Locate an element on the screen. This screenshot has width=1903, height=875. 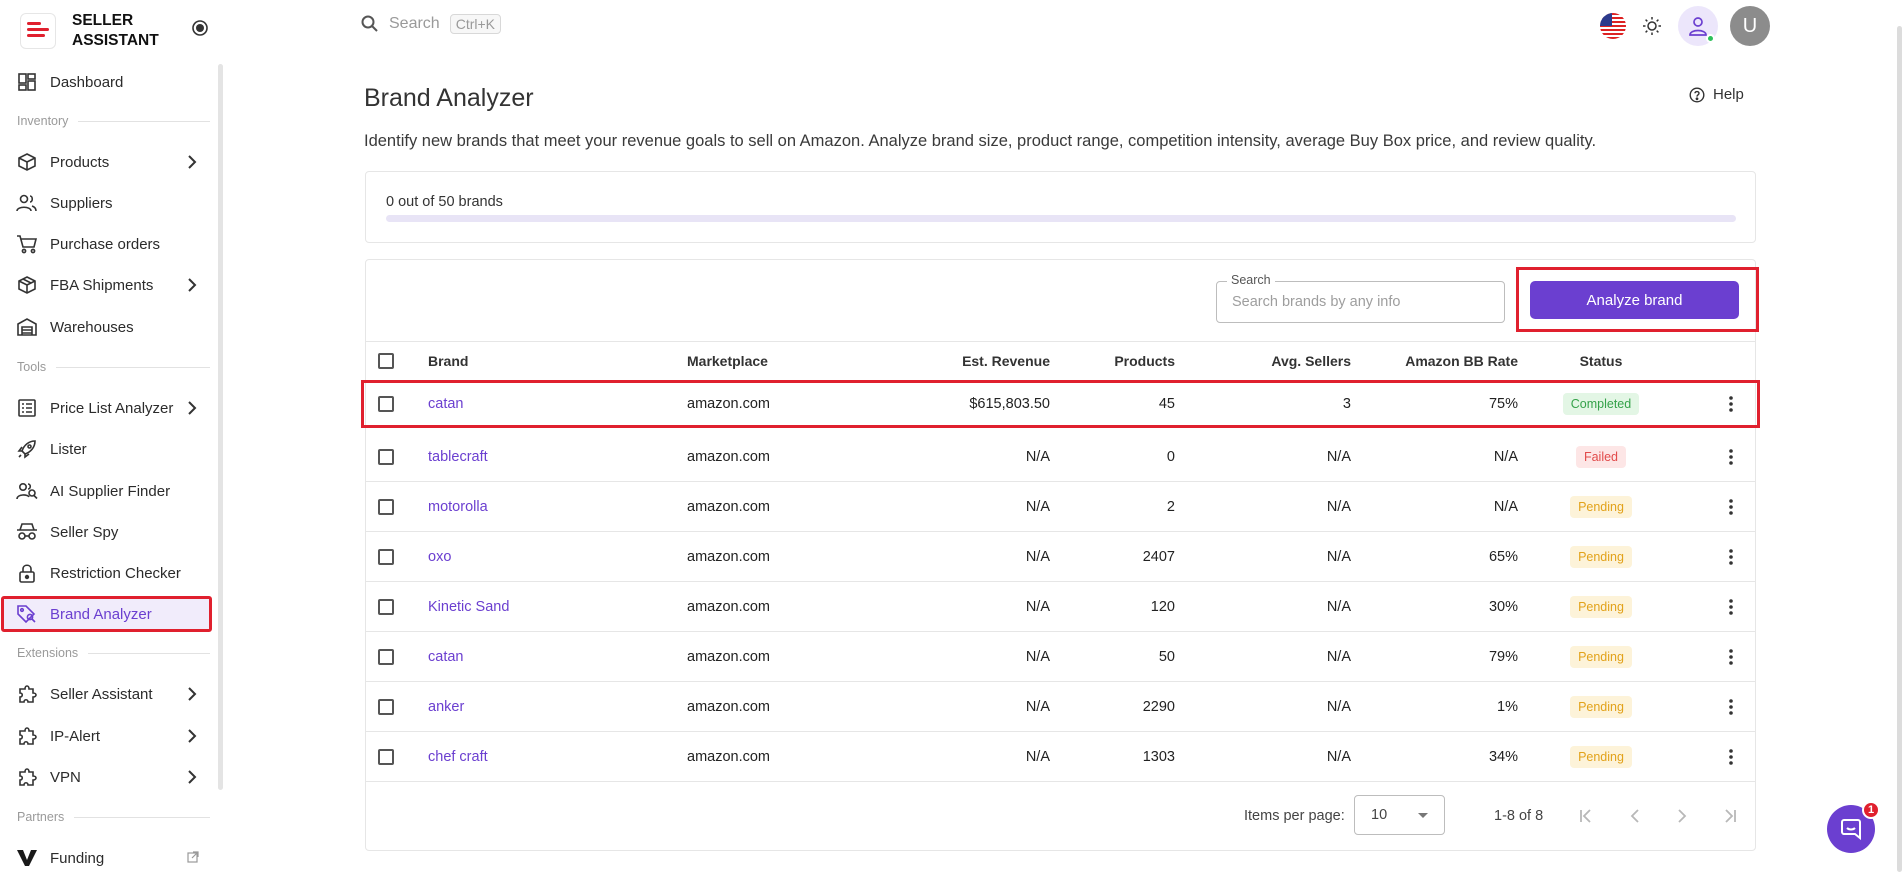
table-row: catan amazon.com N/A 50 N/A 79% Pending is located at coordinates (1060, 657).